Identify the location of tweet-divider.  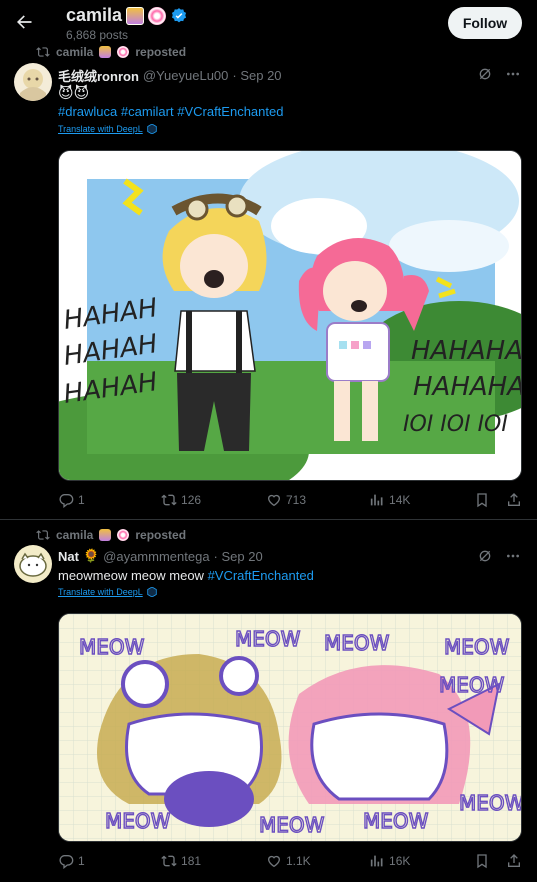
(268, 519).